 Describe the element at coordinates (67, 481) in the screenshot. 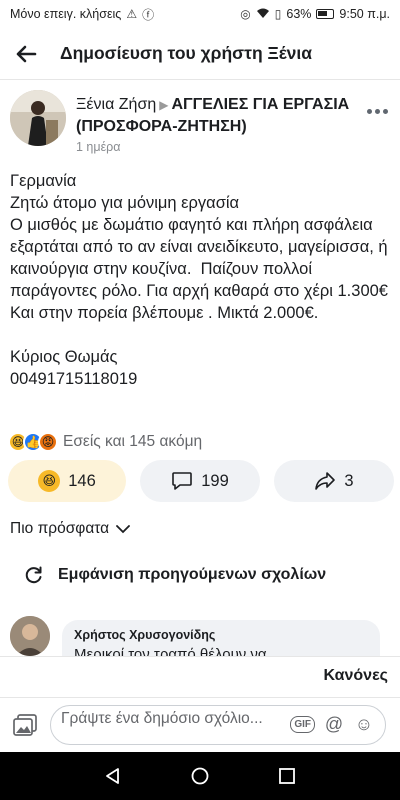

I see `react-button: 😆 146` at that location.